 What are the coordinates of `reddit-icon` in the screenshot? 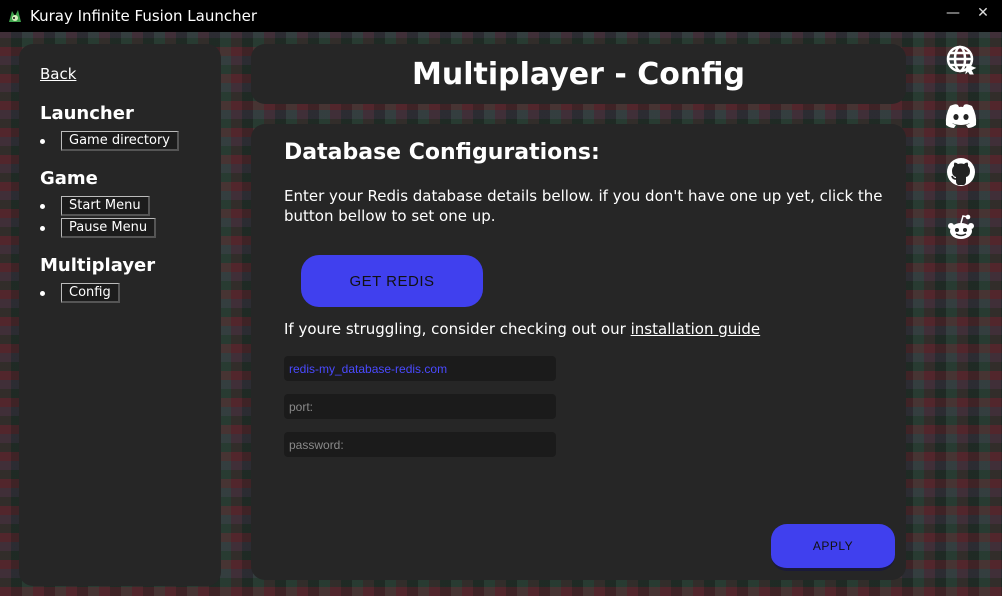 It's located at (961, 228).